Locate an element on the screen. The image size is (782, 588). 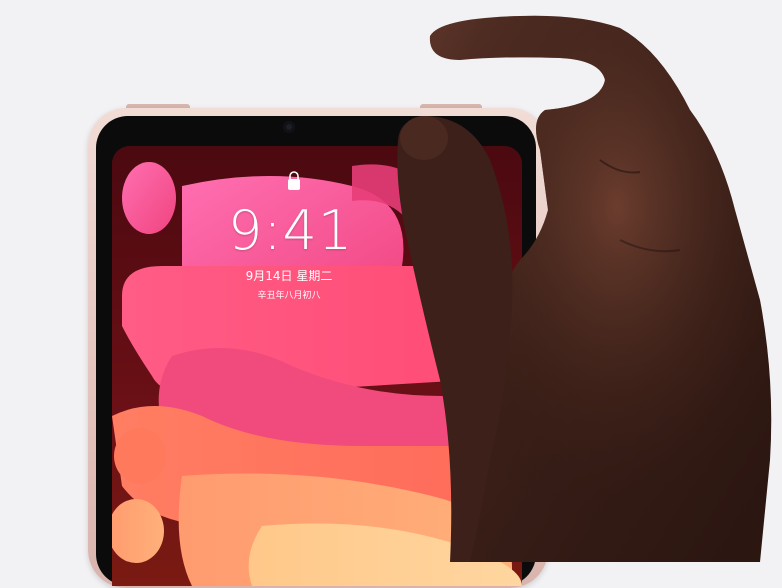
lock-icon is located at coordinates (294, 180).